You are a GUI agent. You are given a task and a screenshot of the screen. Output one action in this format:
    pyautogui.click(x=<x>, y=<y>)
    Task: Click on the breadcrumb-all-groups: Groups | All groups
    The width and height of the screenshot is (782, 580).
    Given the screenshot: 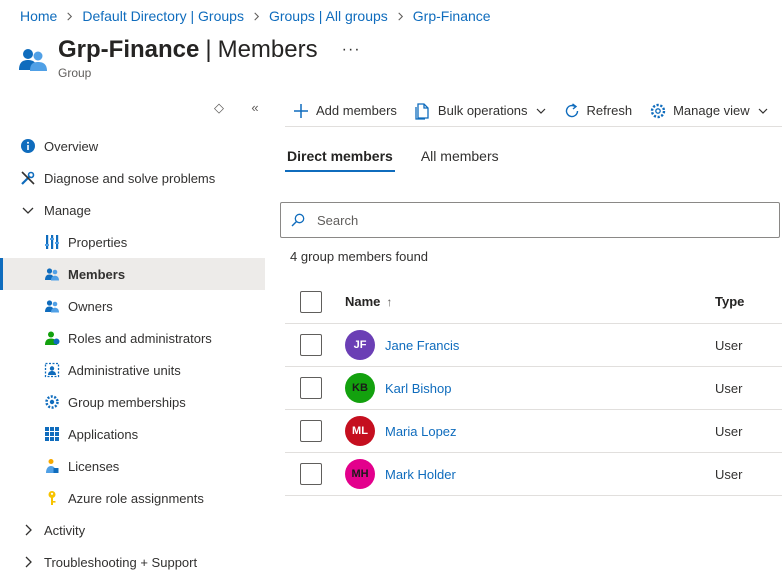 What is the action you would take?
    pyautogui.click(x=328, y=16)
    